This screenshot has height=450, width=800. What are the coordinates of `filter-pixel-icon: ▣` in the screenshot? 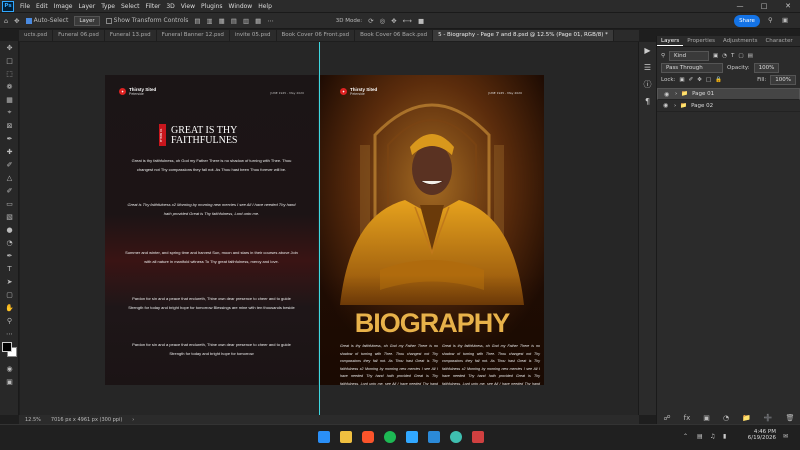 It's located at (715, 56).